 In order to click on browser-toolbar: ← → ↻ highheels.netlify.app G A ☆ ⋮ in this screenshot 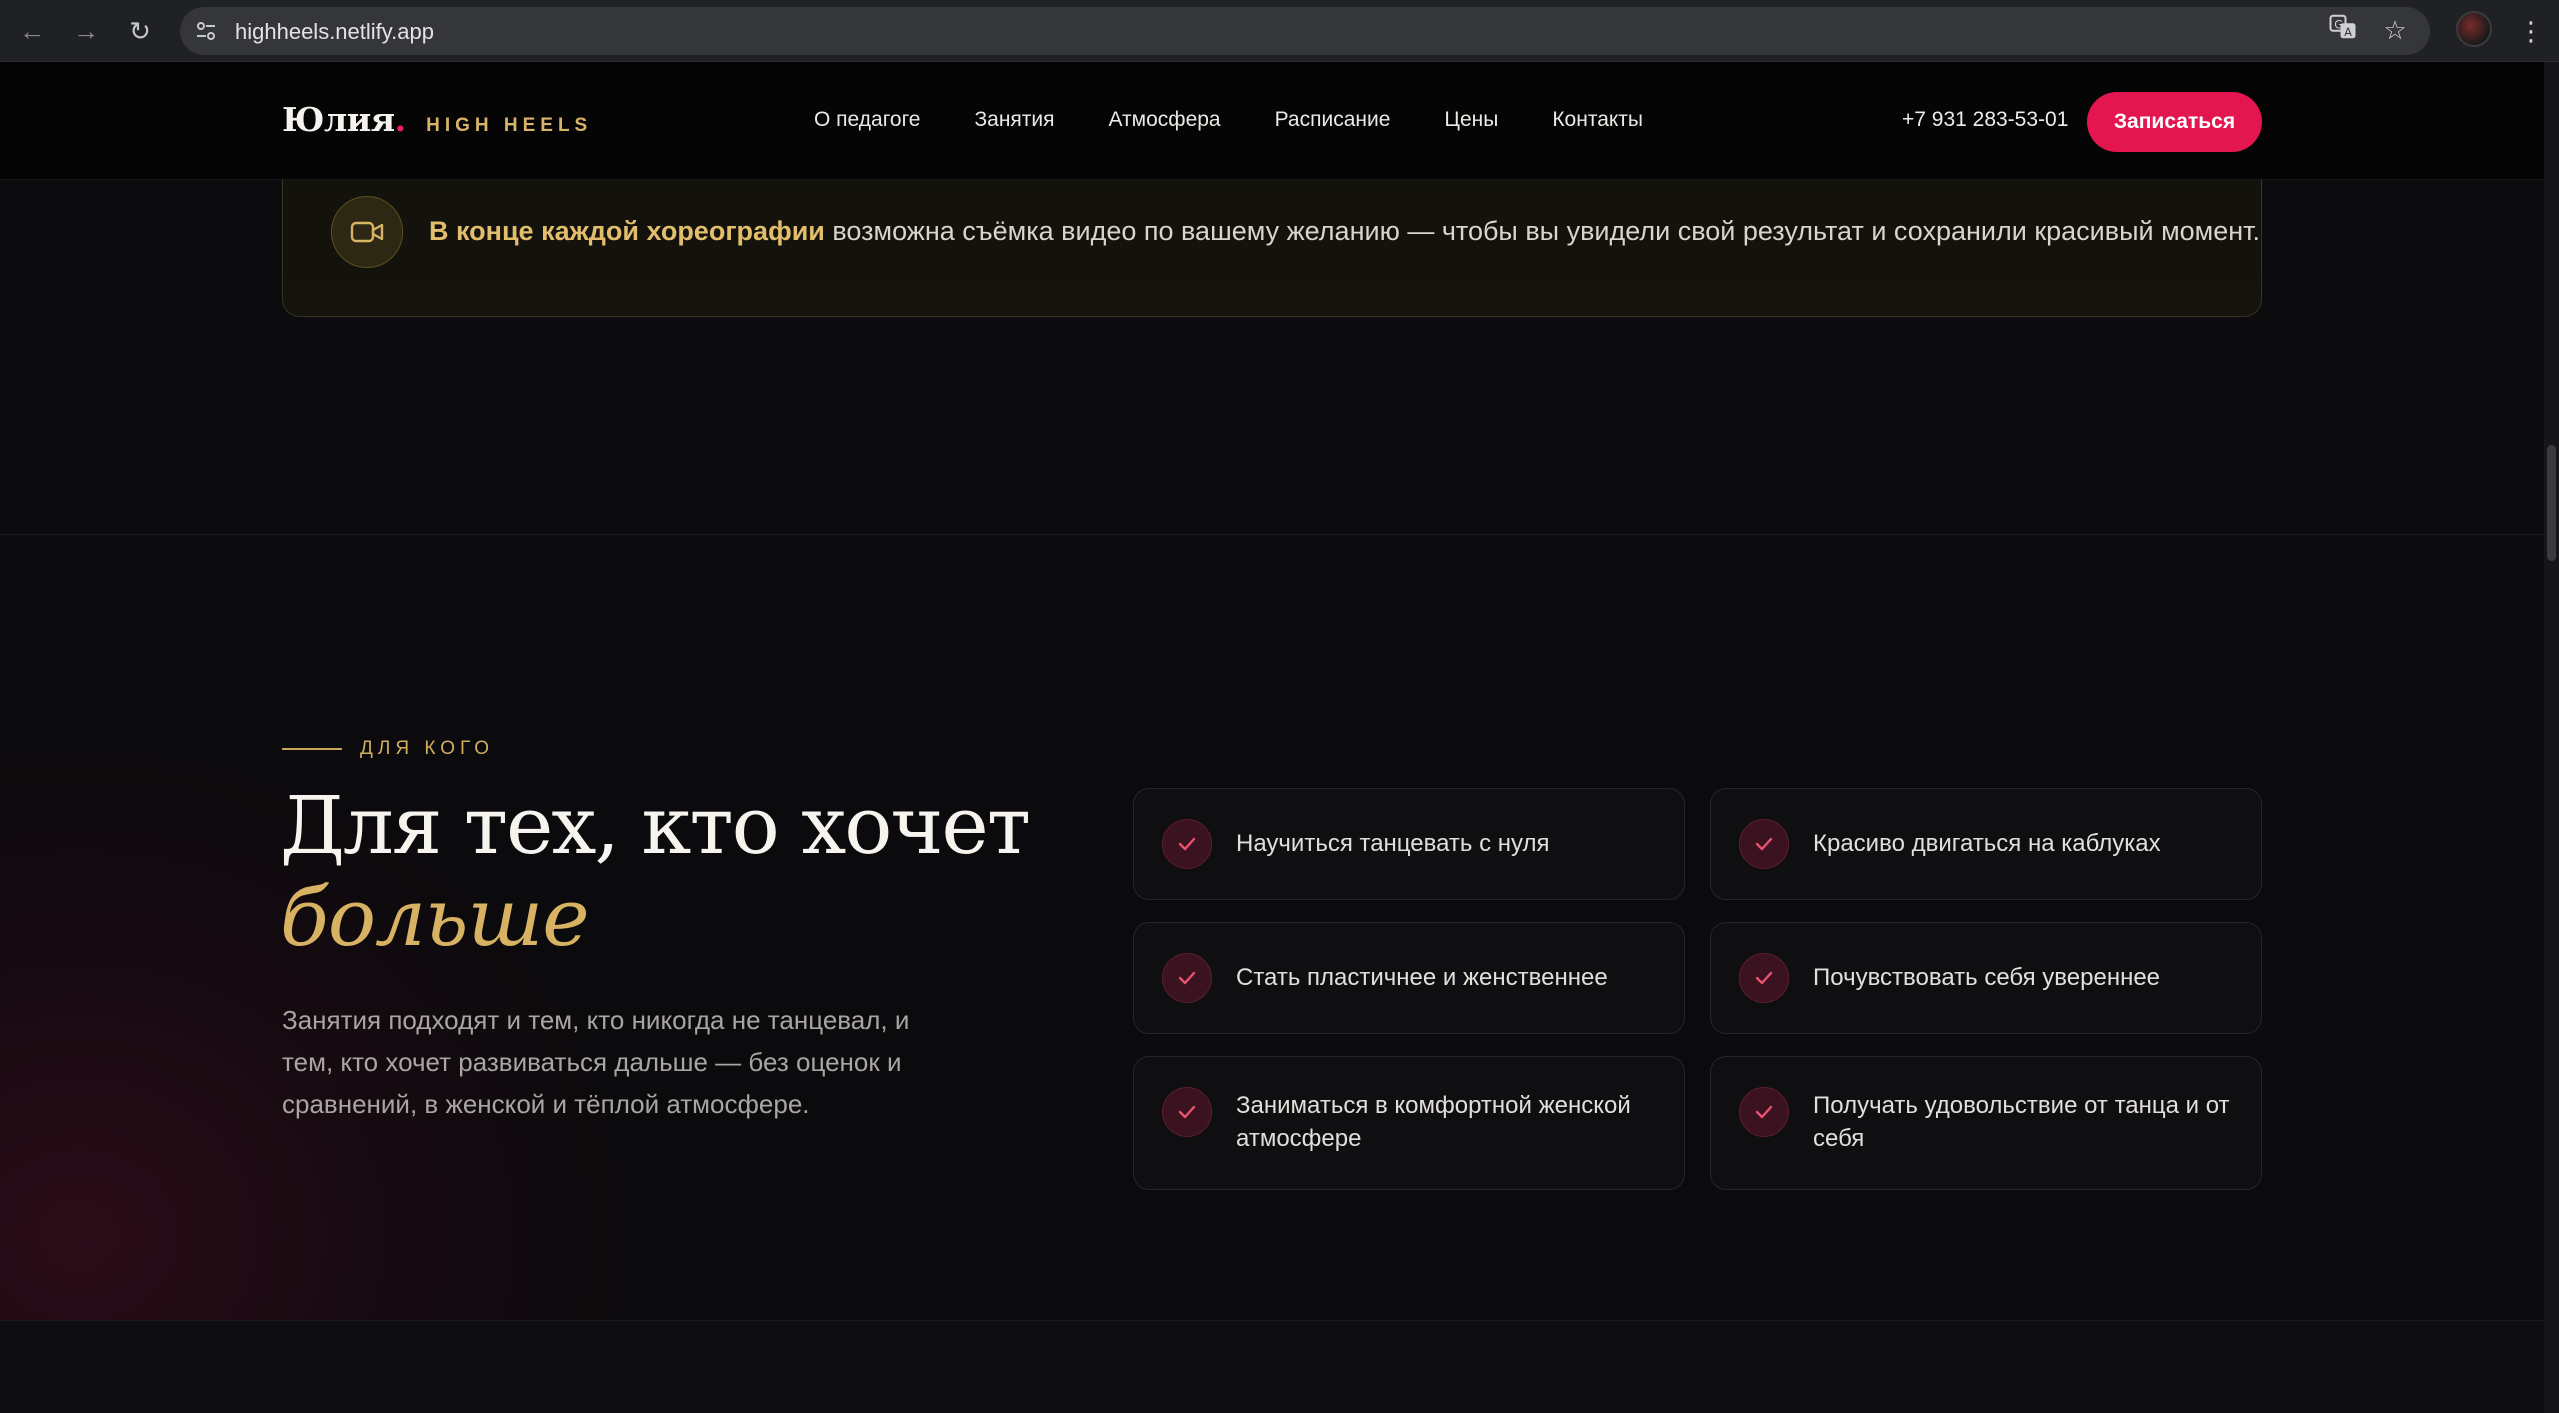, I will do `click(1279, 31)`.